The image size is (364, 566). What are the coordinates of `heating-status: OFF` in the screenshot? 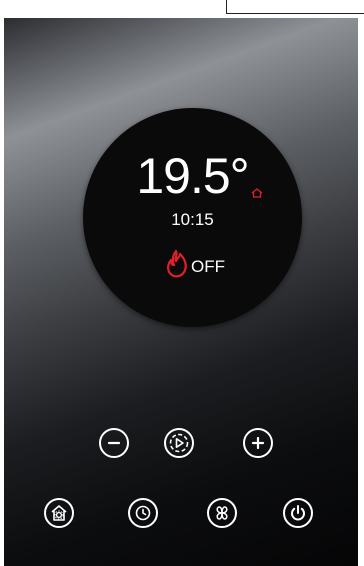 It's located at (195, 264).